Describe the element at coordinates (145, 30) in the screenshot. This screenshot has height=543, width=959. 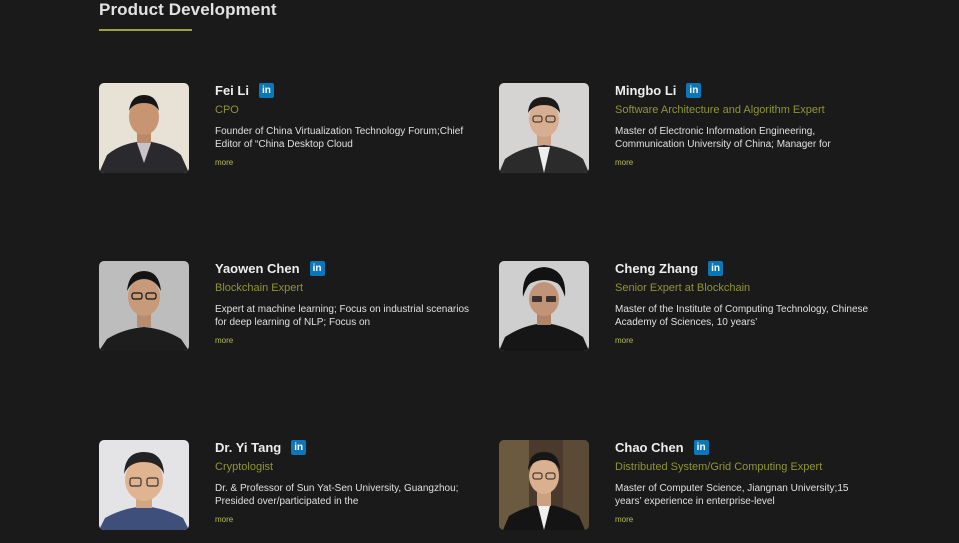
I see `section-title-underline` at that location.